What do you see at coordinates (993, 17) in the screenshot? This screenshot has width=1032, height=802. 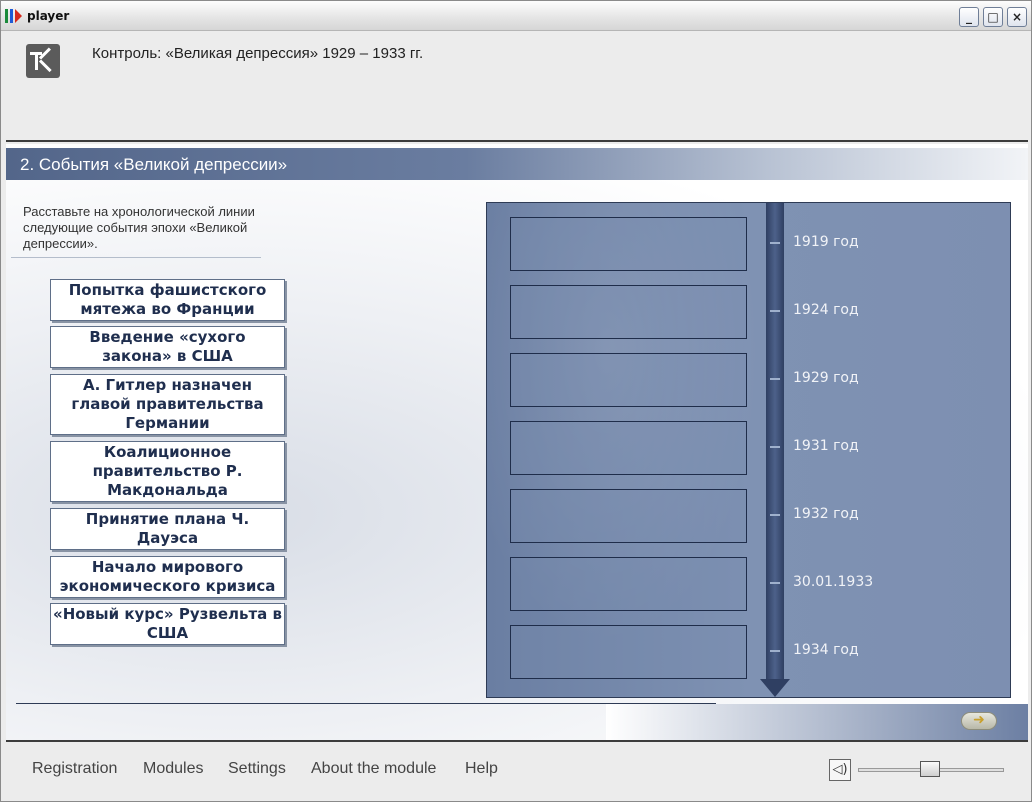 I see `maximize-button: □` at bounding box center [993, 17].